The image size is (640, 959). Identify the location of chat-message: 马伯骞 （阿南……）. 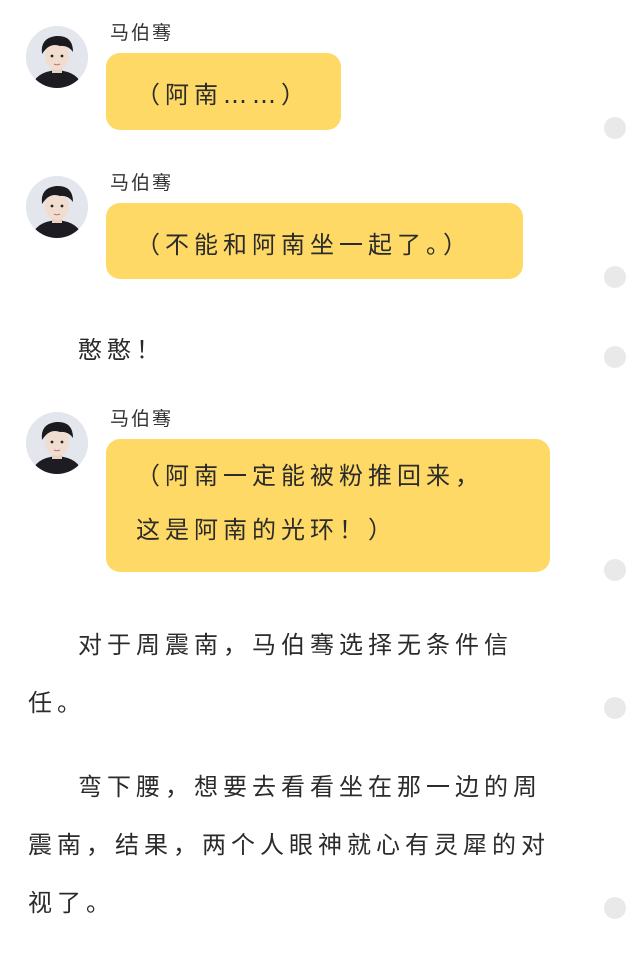
(300, 67).